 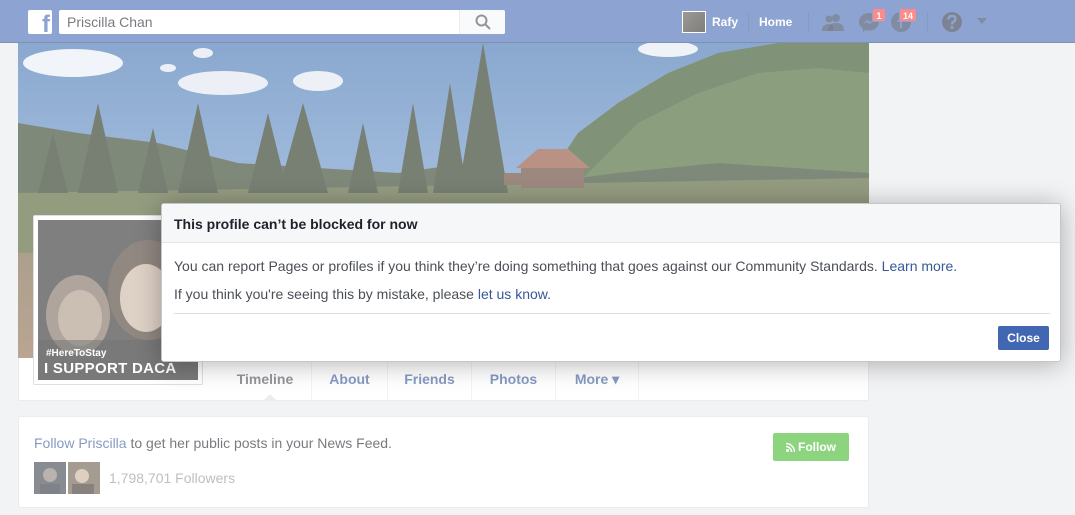 What do you see at coordinates (1023, 338) in the screenshot?
I see `close-button: Close` at bounding box center [1023, 338].